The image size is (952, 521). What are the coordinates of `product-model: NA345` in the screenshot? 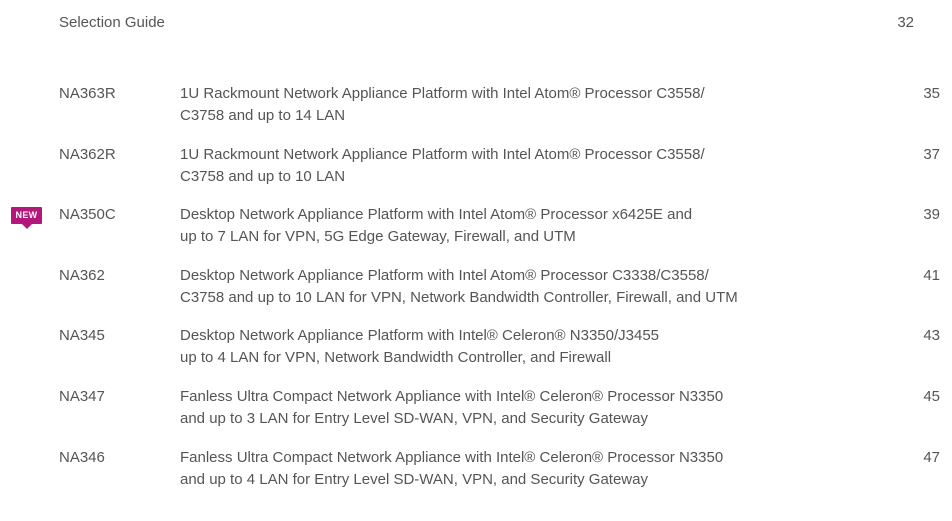 It's located at (82, 336).